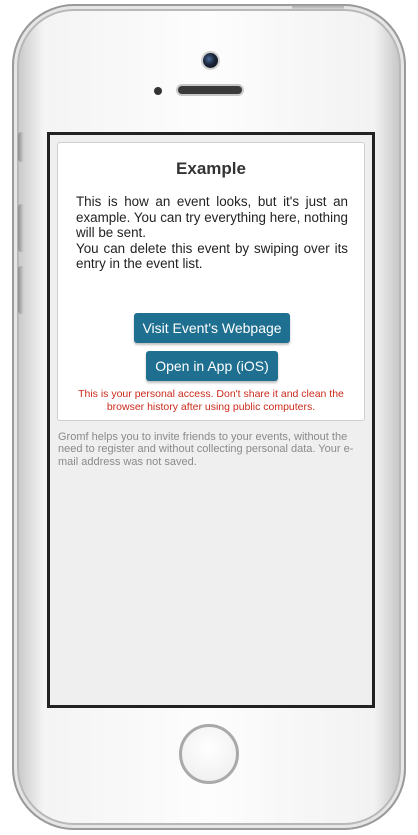  Describe the element at coordinates (210, 60) in the screenshot. I see `front-camera-icon` at that location.